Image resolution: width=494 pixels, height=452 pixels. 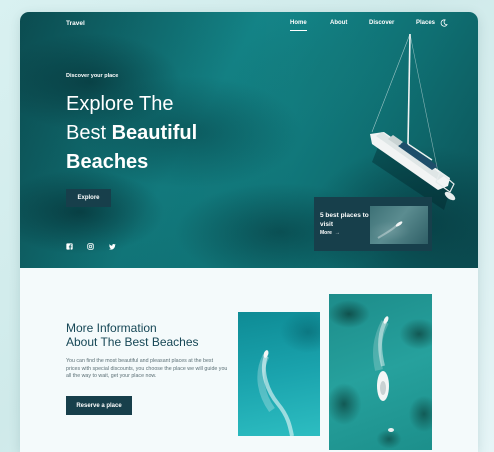 I want to click on facebook-icon, so click(x=69, y=246).